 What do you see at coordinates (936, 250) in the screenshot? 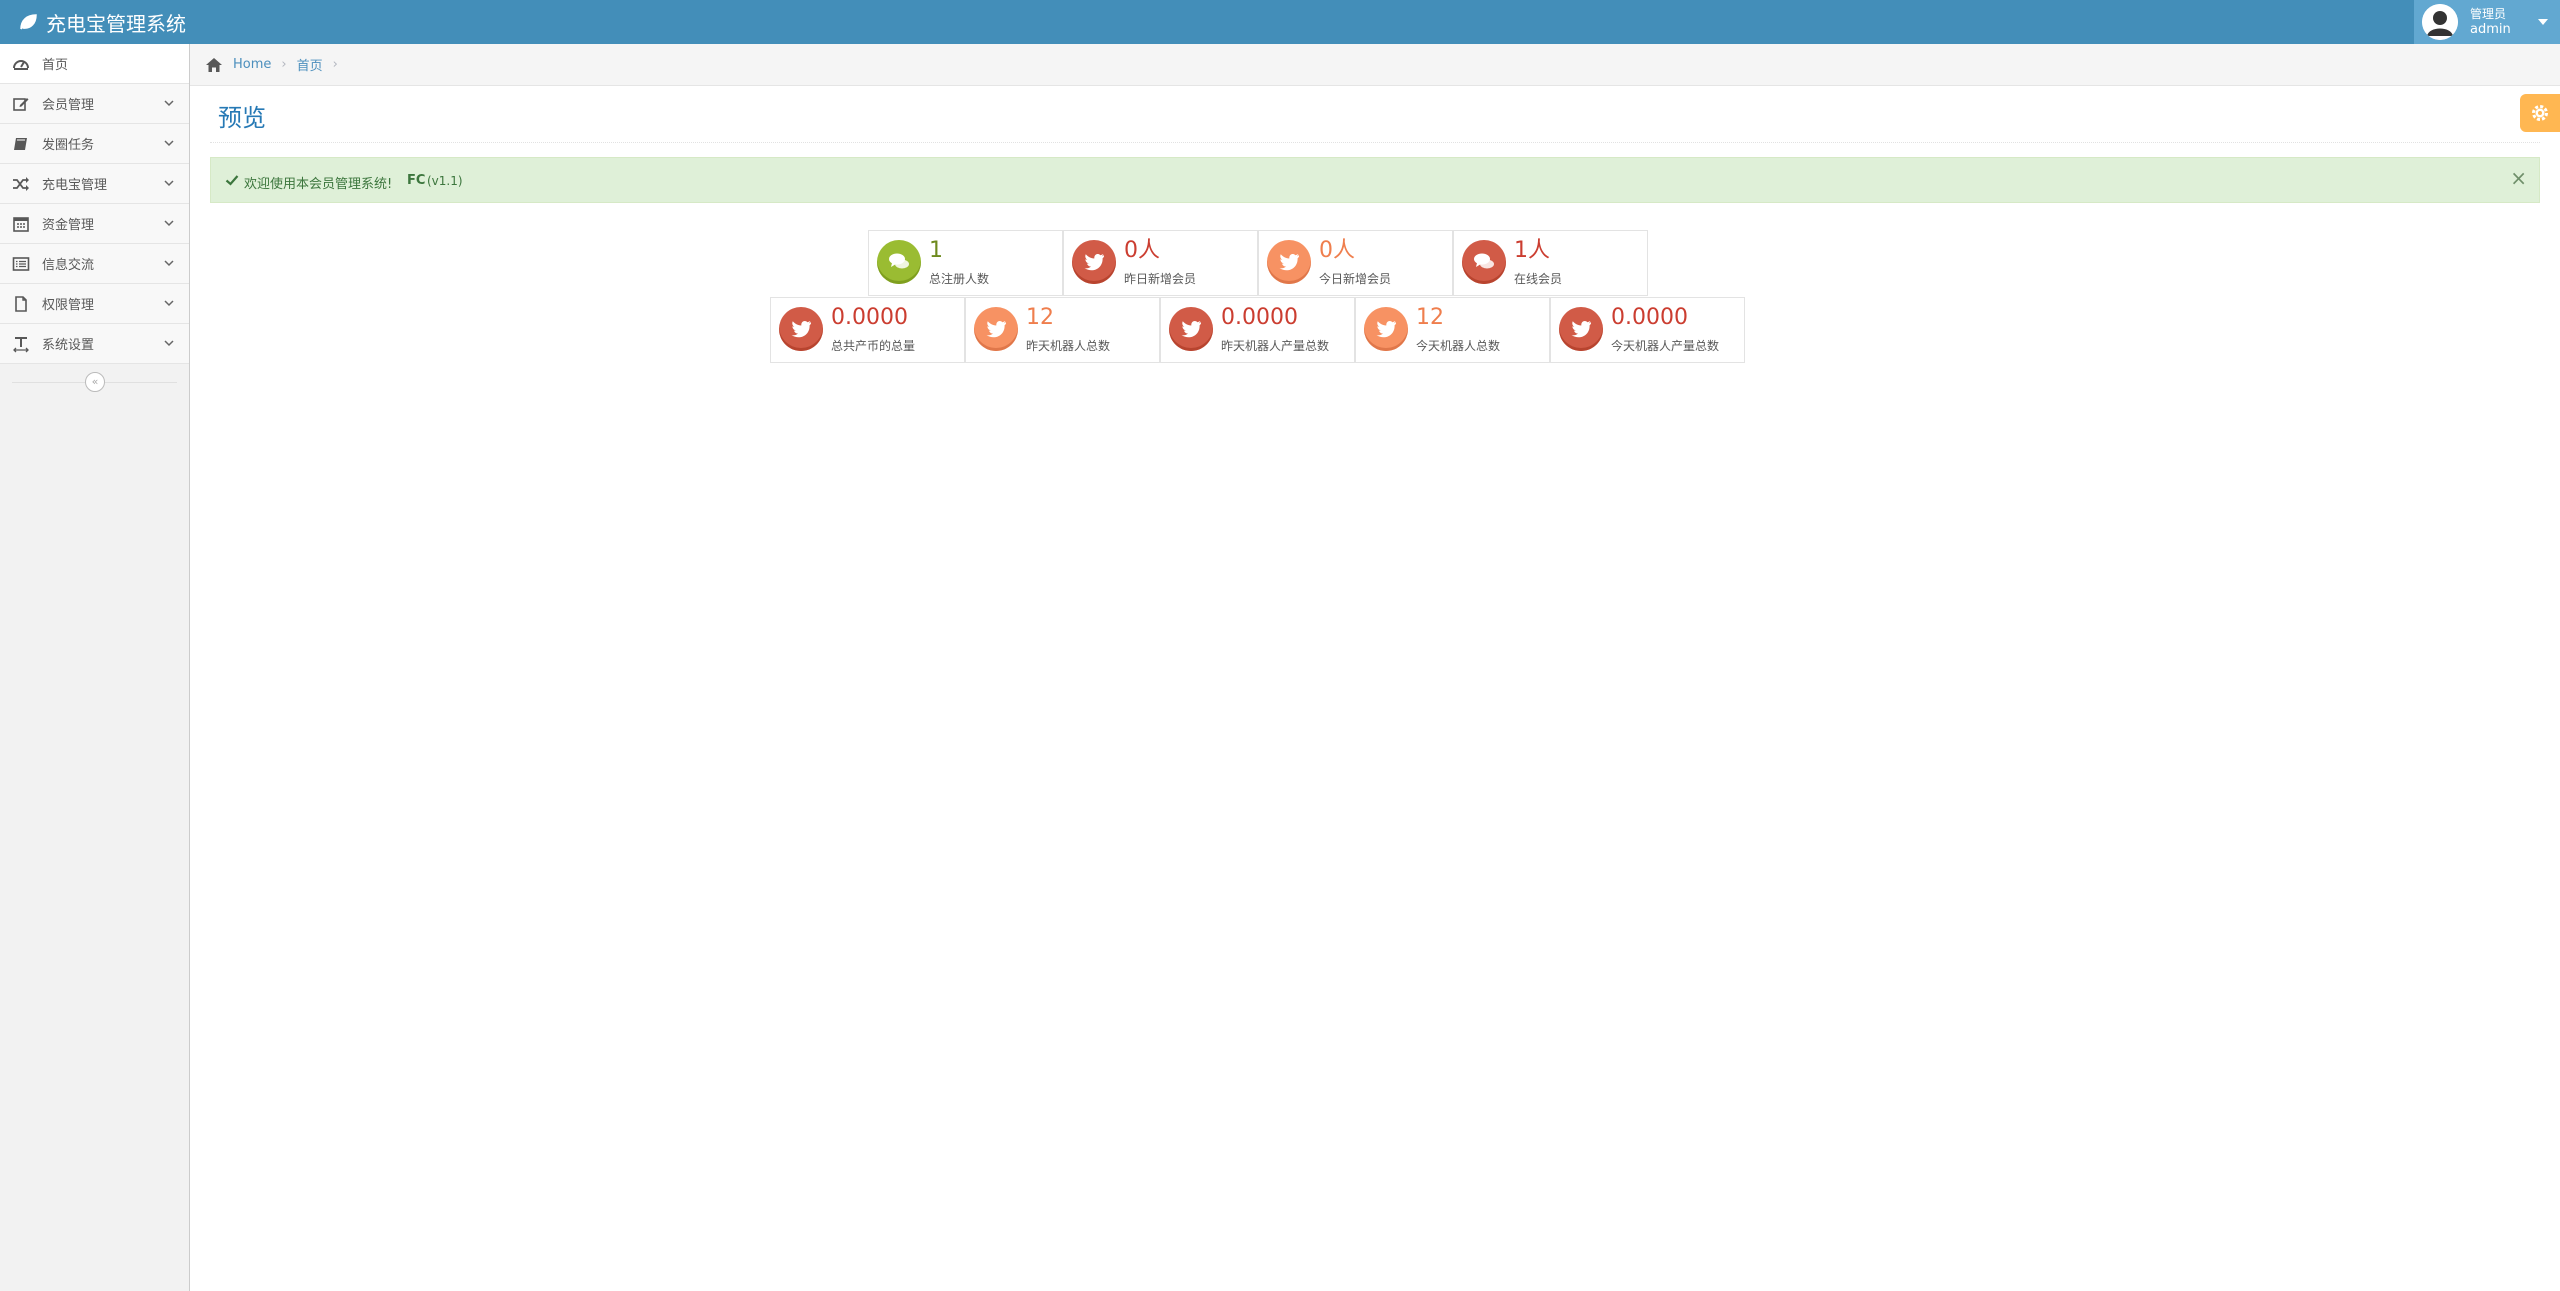
I see `stat-value: 1` at bounding box center [936, 250].